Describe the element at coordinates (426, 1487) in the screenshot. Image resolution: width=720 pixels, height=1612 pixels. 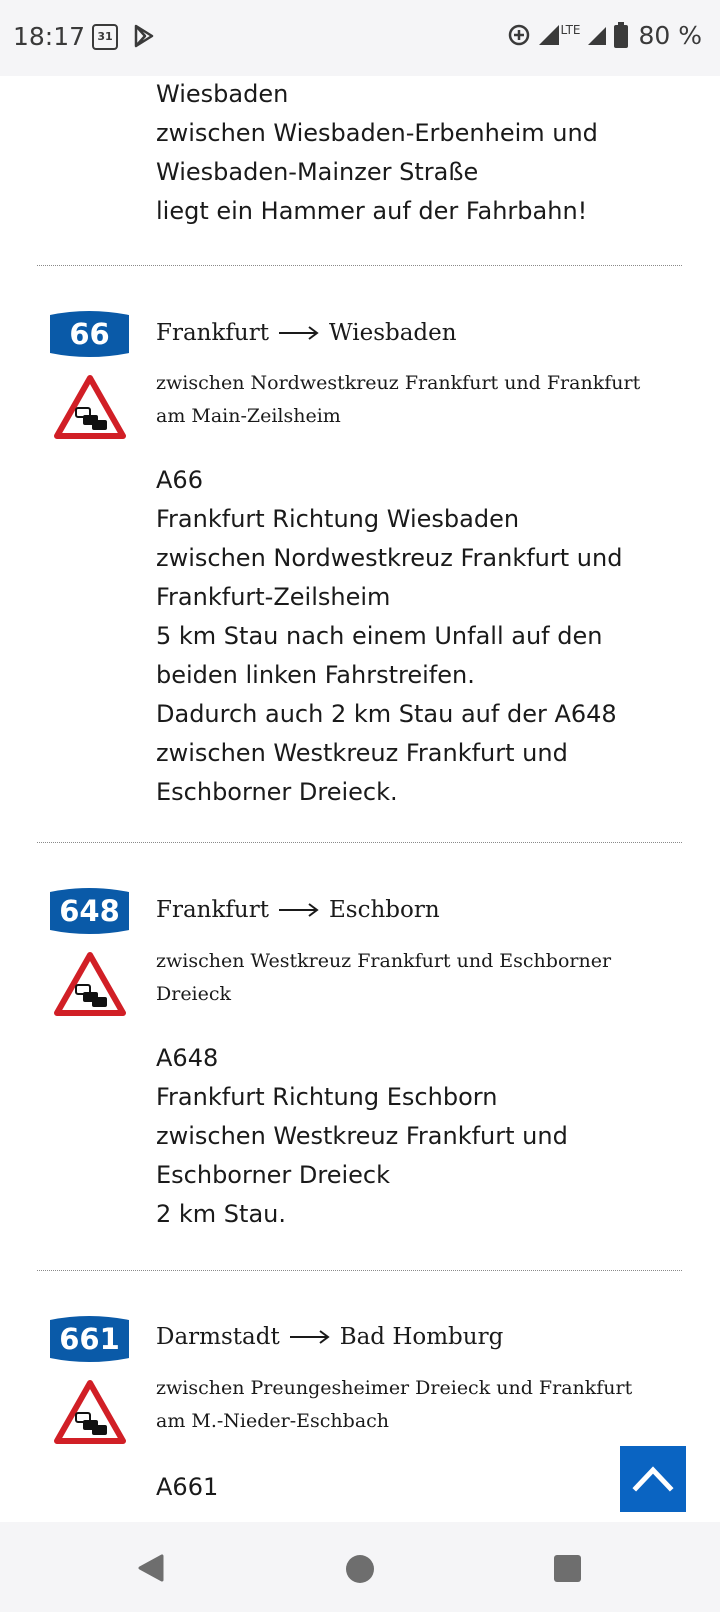
I see `traffic-details: A661` at that location.